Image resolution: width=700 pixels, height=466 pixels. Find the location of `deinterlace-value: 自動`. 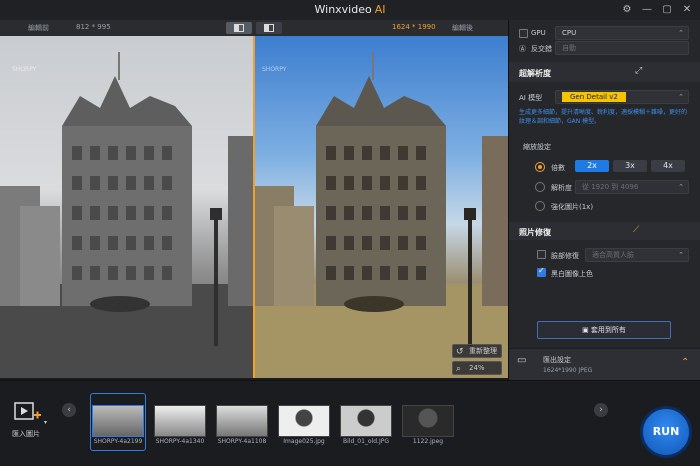

deinterlace-value: 自動 is located at coordinates (569, 48).